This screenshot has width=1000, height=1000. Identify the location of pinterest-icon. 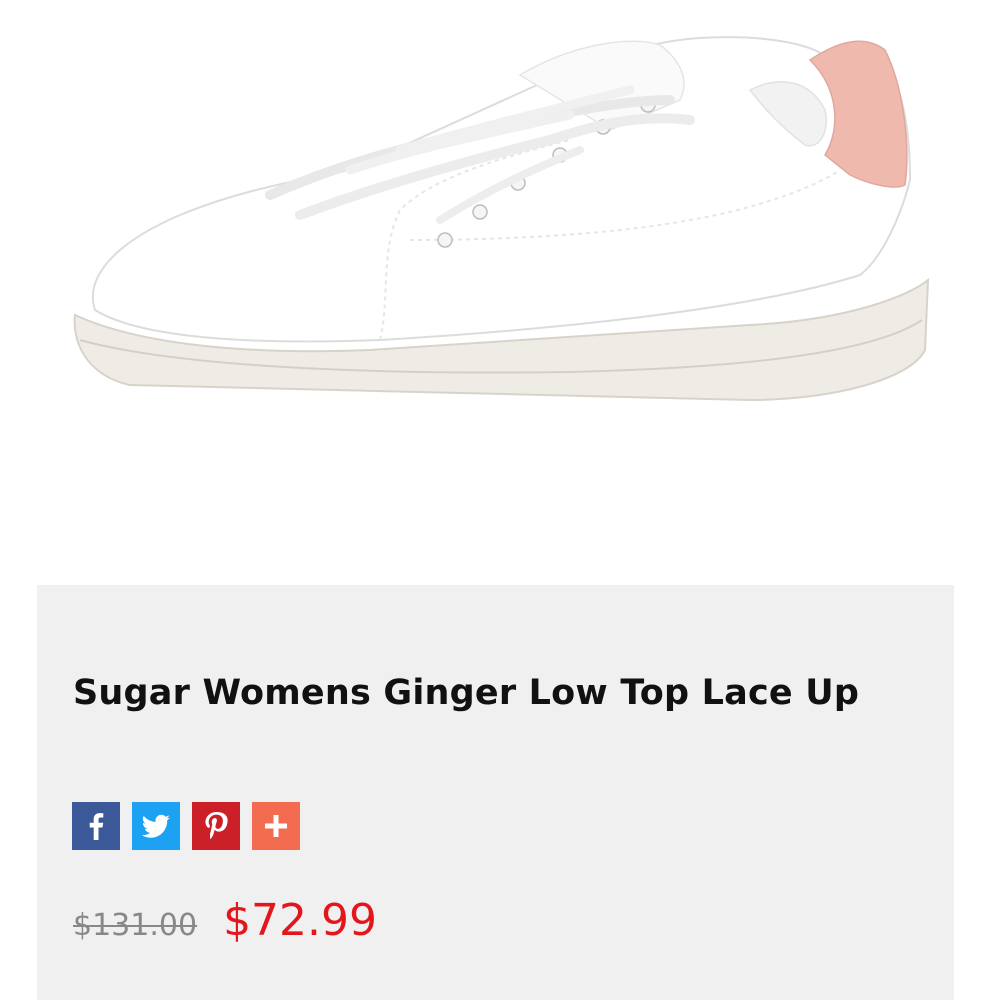
(216, 826).